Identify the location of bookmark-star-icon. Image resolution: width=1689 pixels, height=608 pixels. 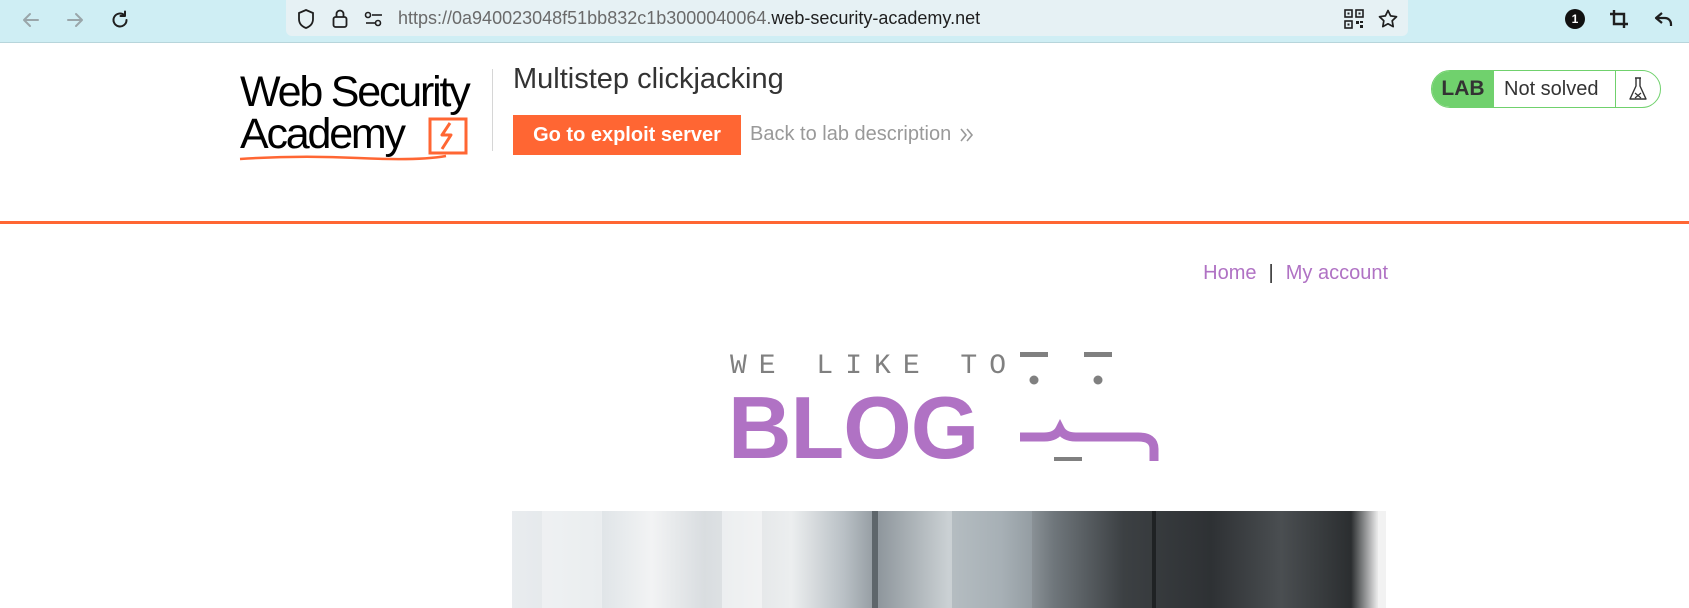
(1388, 19).